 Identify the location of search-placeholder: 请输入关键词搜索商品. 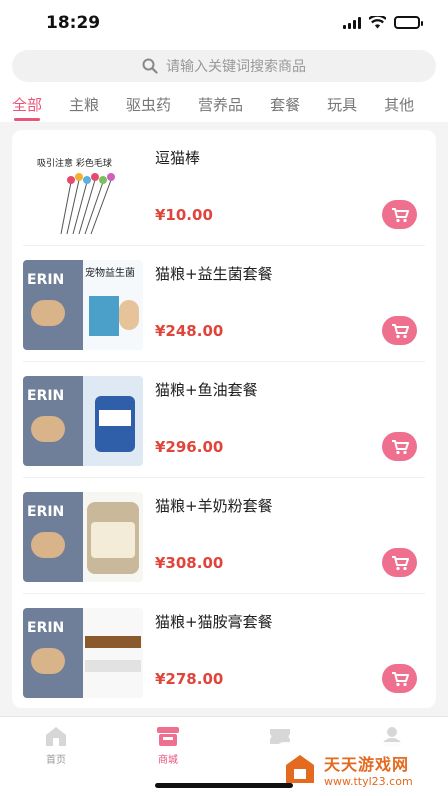
(236, 67).